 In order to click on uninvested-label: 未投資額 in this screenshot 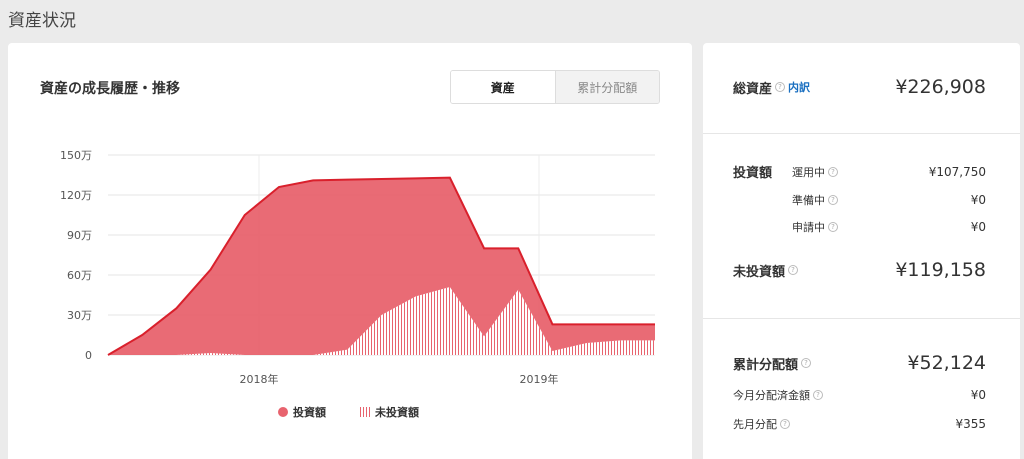, I will do `click(759, 272)`.